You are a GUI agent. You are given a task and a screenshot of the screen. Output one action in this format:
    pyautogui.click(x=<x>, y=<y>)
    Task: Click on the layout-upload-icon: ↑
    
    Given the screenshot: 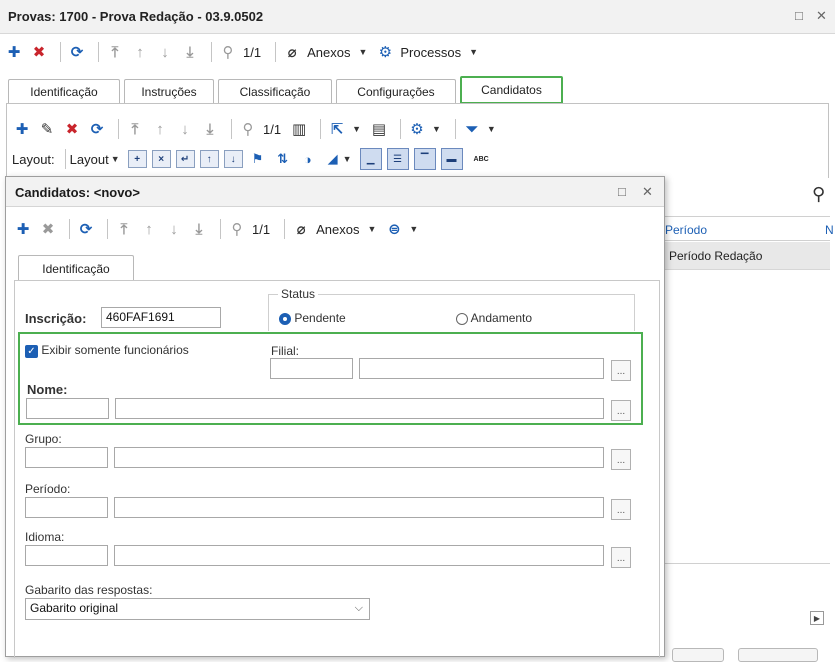 What is the action you would take?
    pyautogui.click(x=209, y=159)
    